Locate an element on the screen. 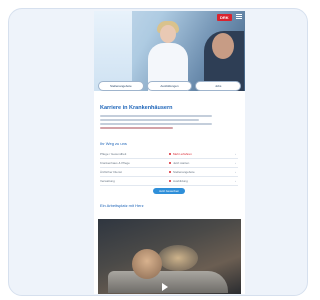 The image size is (320, 300). intro-line-highlight is located at coordinates (136, 128).